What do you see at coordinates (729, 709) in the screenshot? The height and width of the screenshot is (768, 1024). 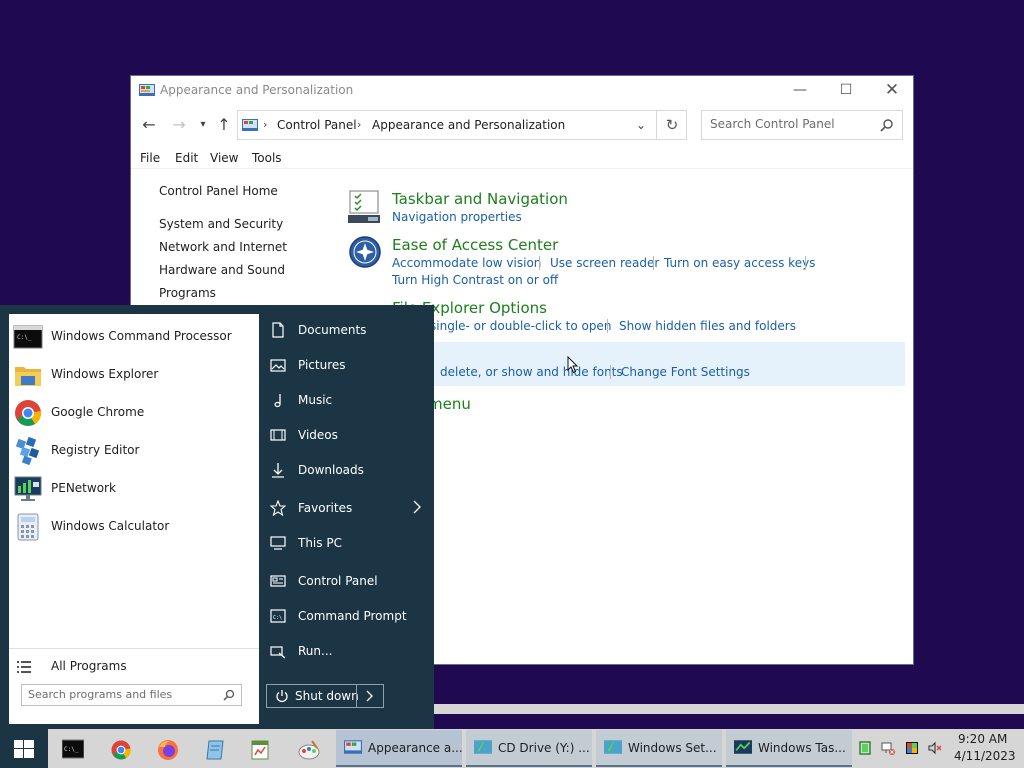 I see `taskbar-edge` at bounding box center [729, 709].